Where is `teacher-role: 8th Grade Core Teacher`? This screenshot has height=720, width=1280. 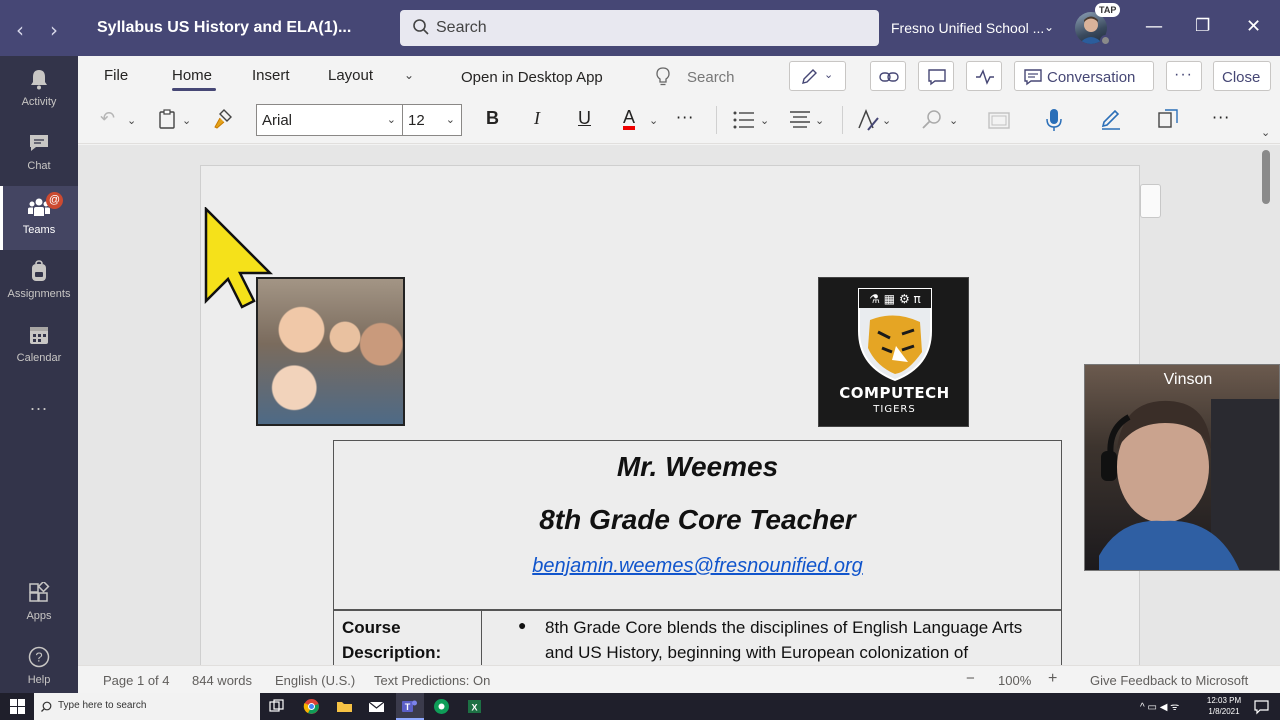 teacher-role: 8th Grade Core Teacher is located at coordinates (697, 520).